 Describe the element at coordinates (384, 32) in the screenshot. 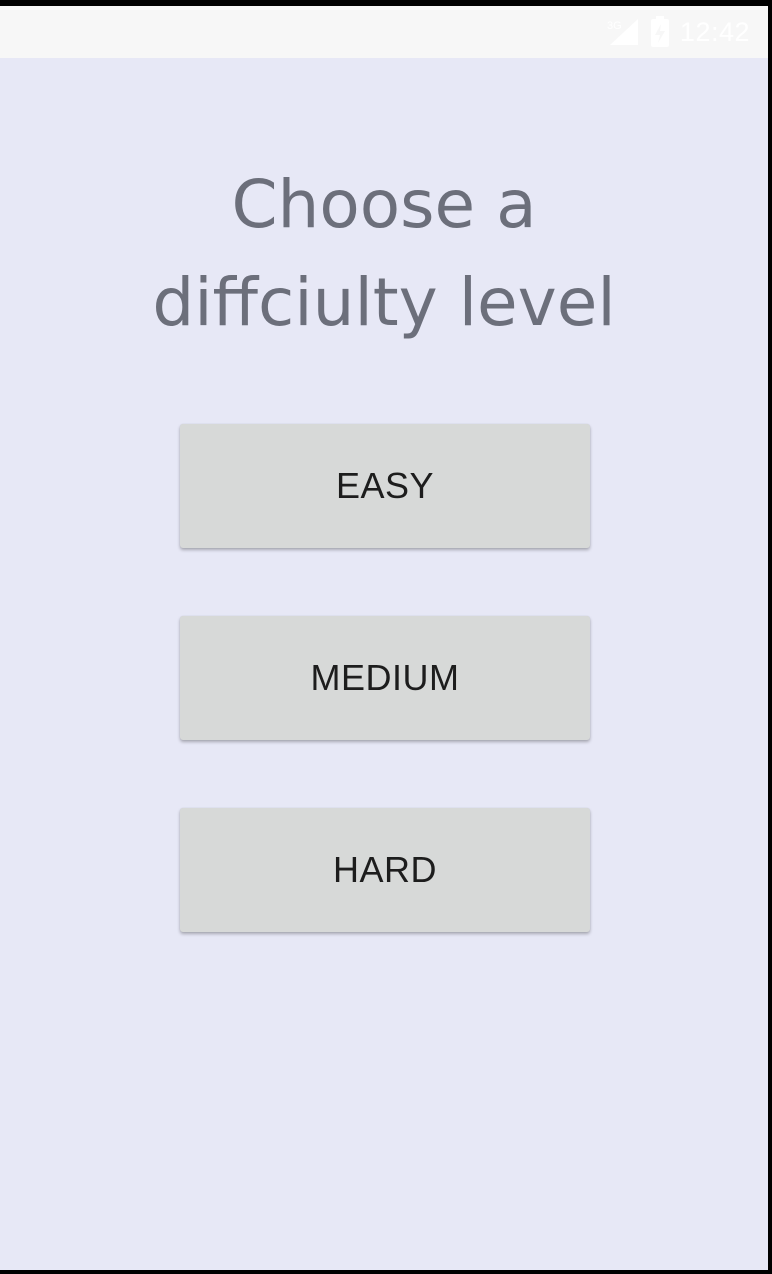

I see `status-bar: 3G 12:42` at that location.